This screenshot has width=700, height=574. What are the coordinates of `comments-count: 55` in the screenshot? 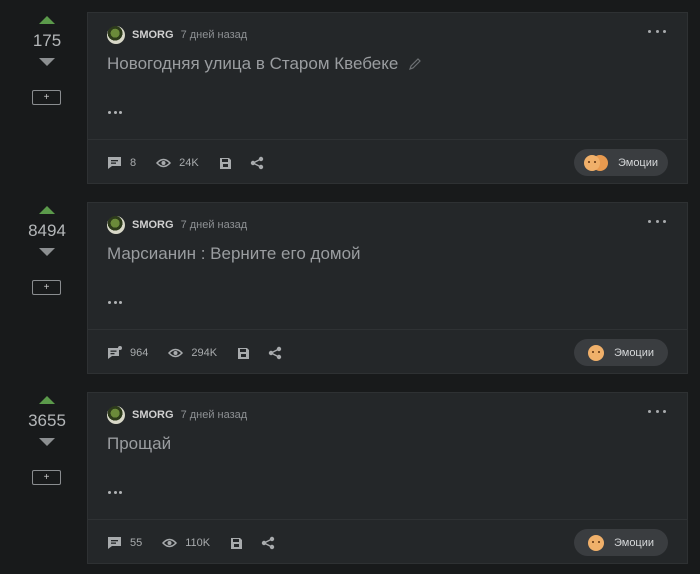 It's located at (136, 543).